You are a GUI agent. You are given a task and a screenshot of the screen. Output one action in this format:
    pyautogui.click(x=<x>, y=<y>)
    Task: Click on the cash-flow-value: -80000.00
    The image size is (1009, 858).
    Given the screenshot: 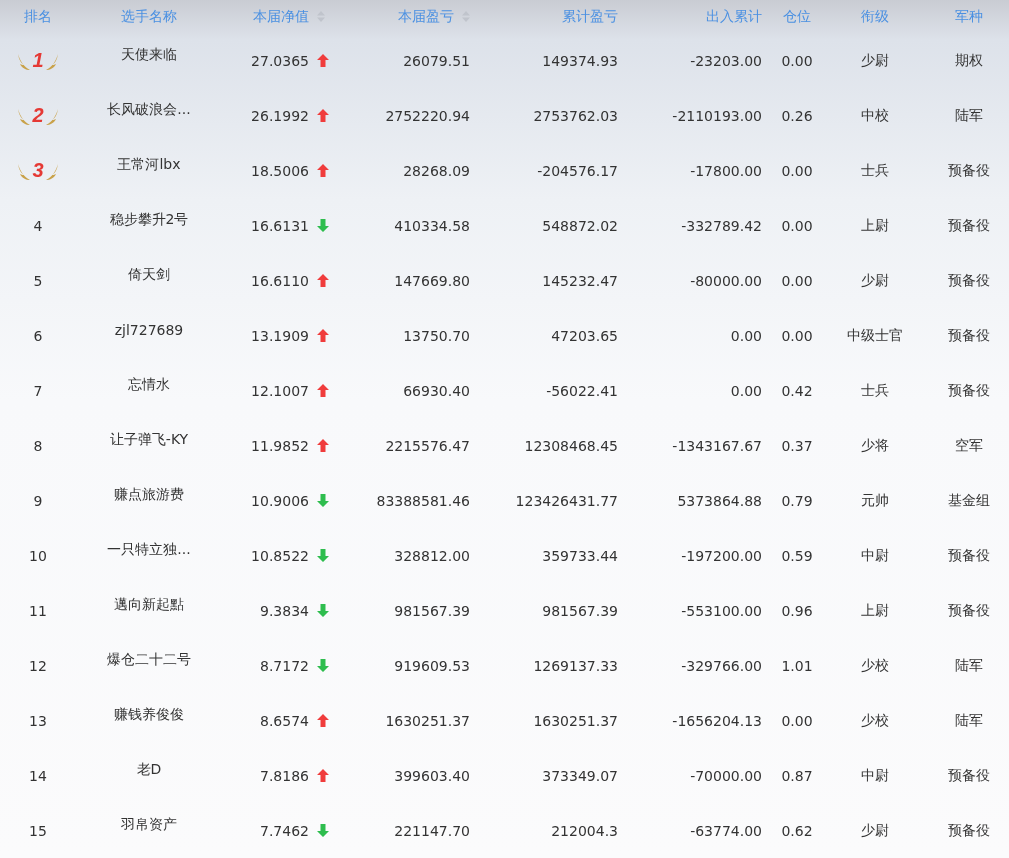 What is the action you would take?
    pyautogui.click(x=726, y=280)
    